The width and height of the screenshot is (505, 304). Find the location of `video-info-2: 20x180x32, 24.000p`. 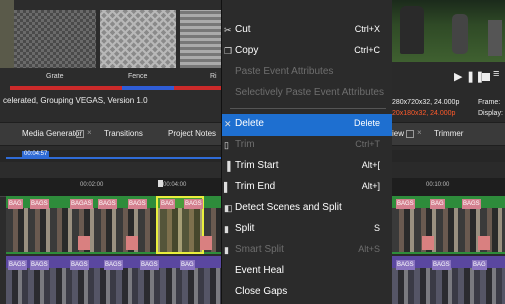

video-info-2: 20x180x32, 24.000p is located at coordinates (424, 113).